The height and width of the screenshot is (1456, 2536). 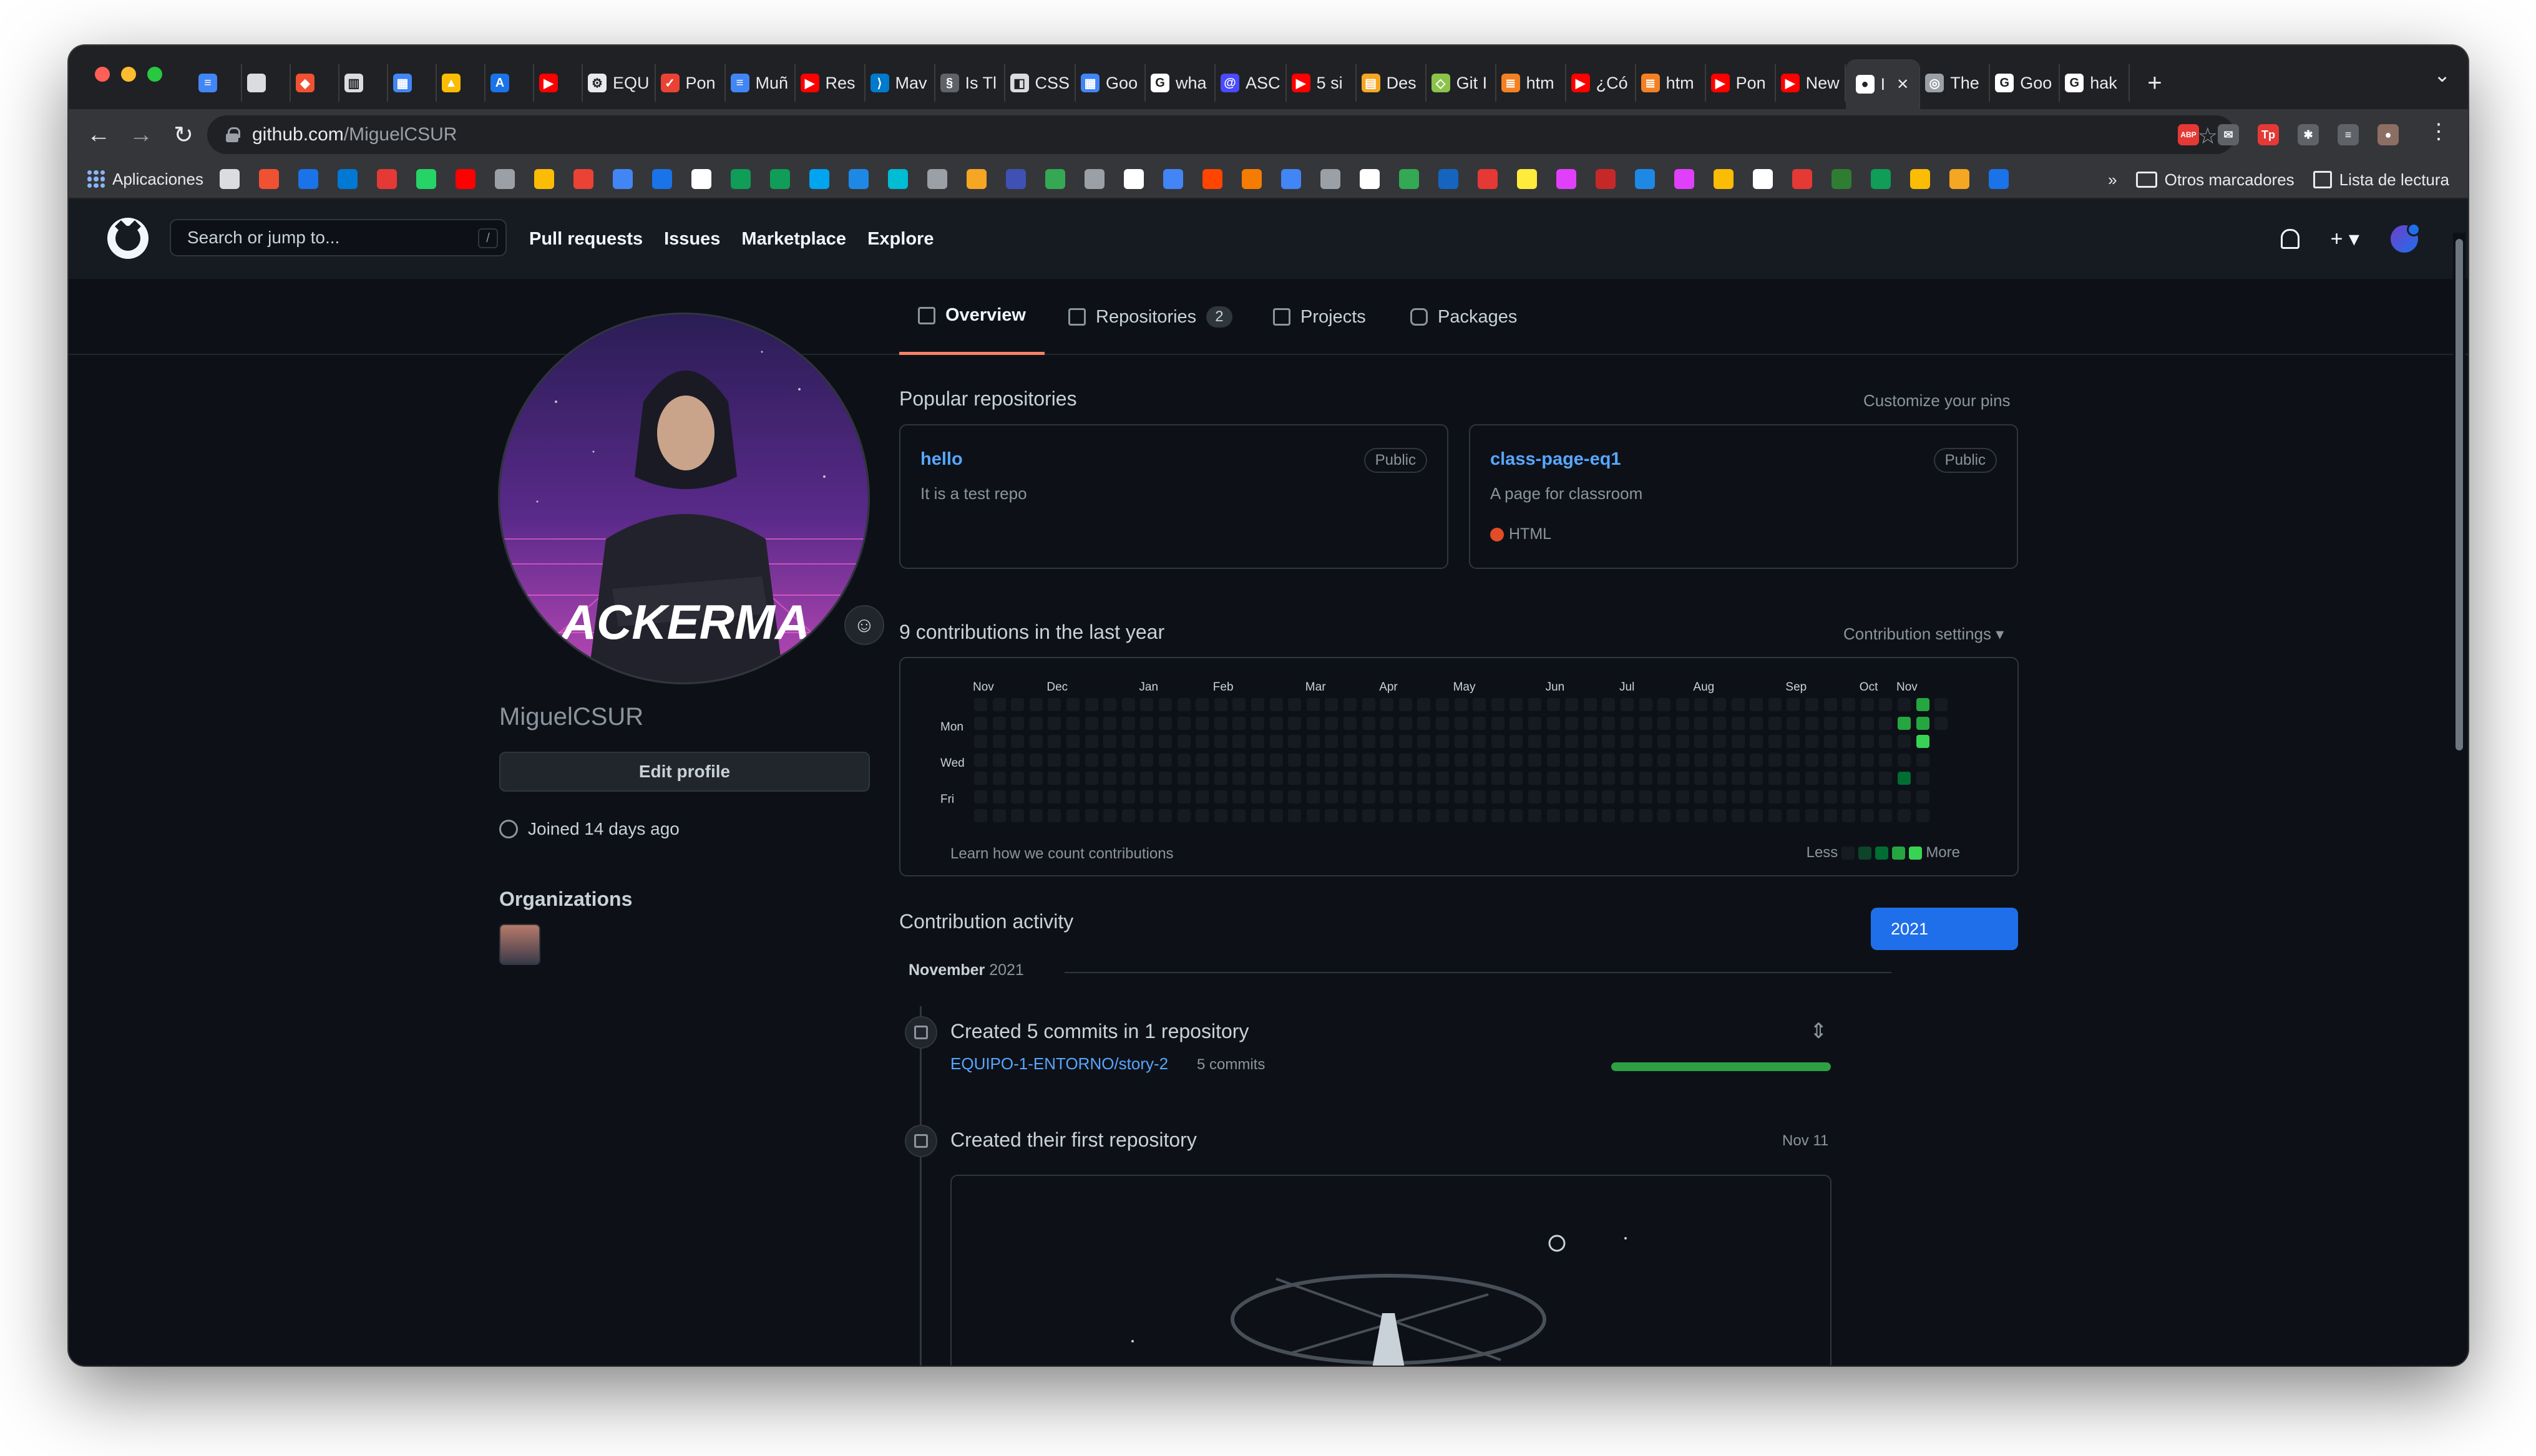 What do you see at coordinates (128, 75) in the screenshot?
I see `minimize-window-button` at bounding box center [128, 75].